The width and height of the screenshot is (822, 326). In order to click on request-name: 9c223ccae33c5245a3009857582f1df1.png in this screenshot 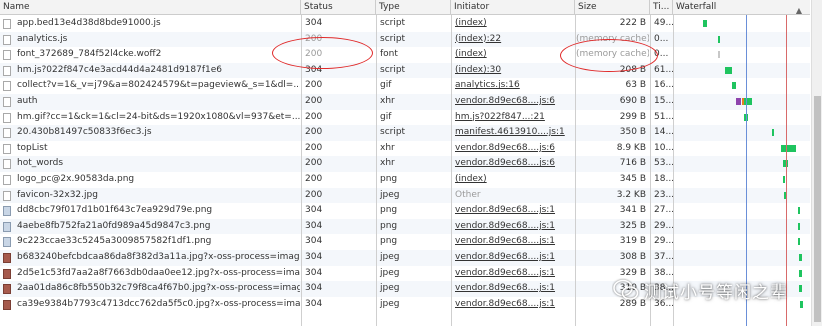, I will do `click(114, 241)`.